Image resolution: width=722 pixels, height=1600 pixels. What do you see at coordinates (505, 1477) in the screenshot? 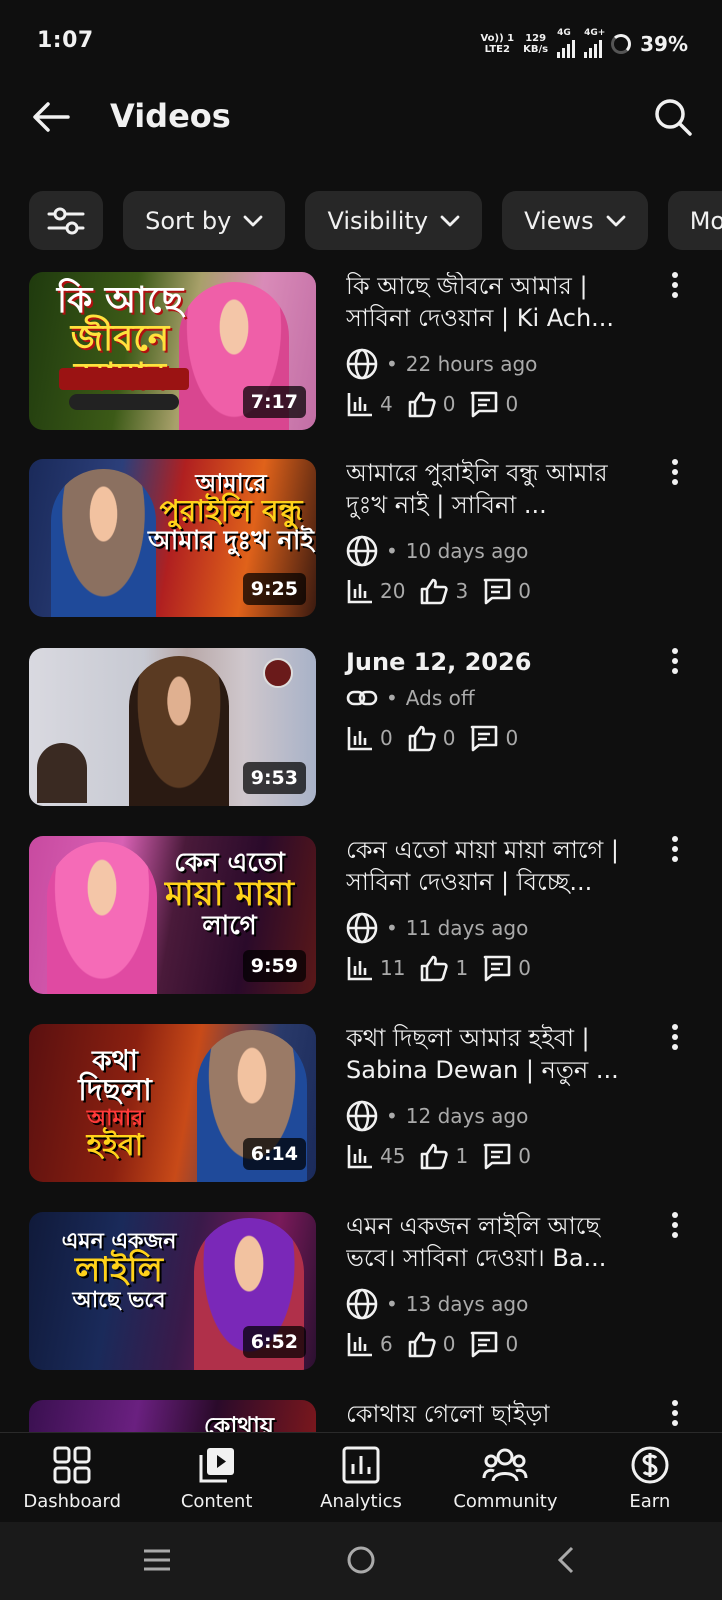
I see `nav-community: Community` at bounding box center [505, 1477].